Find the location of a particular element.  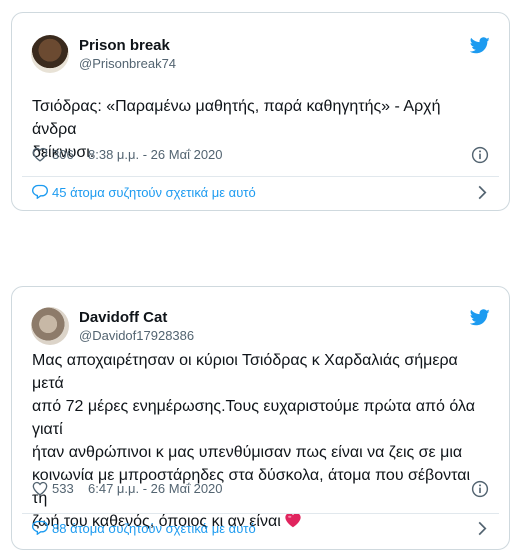

tweet-timestamp: 6:47 μ.μ. - 26 Μαΐ 2020 is located at coordinates (155, 488).